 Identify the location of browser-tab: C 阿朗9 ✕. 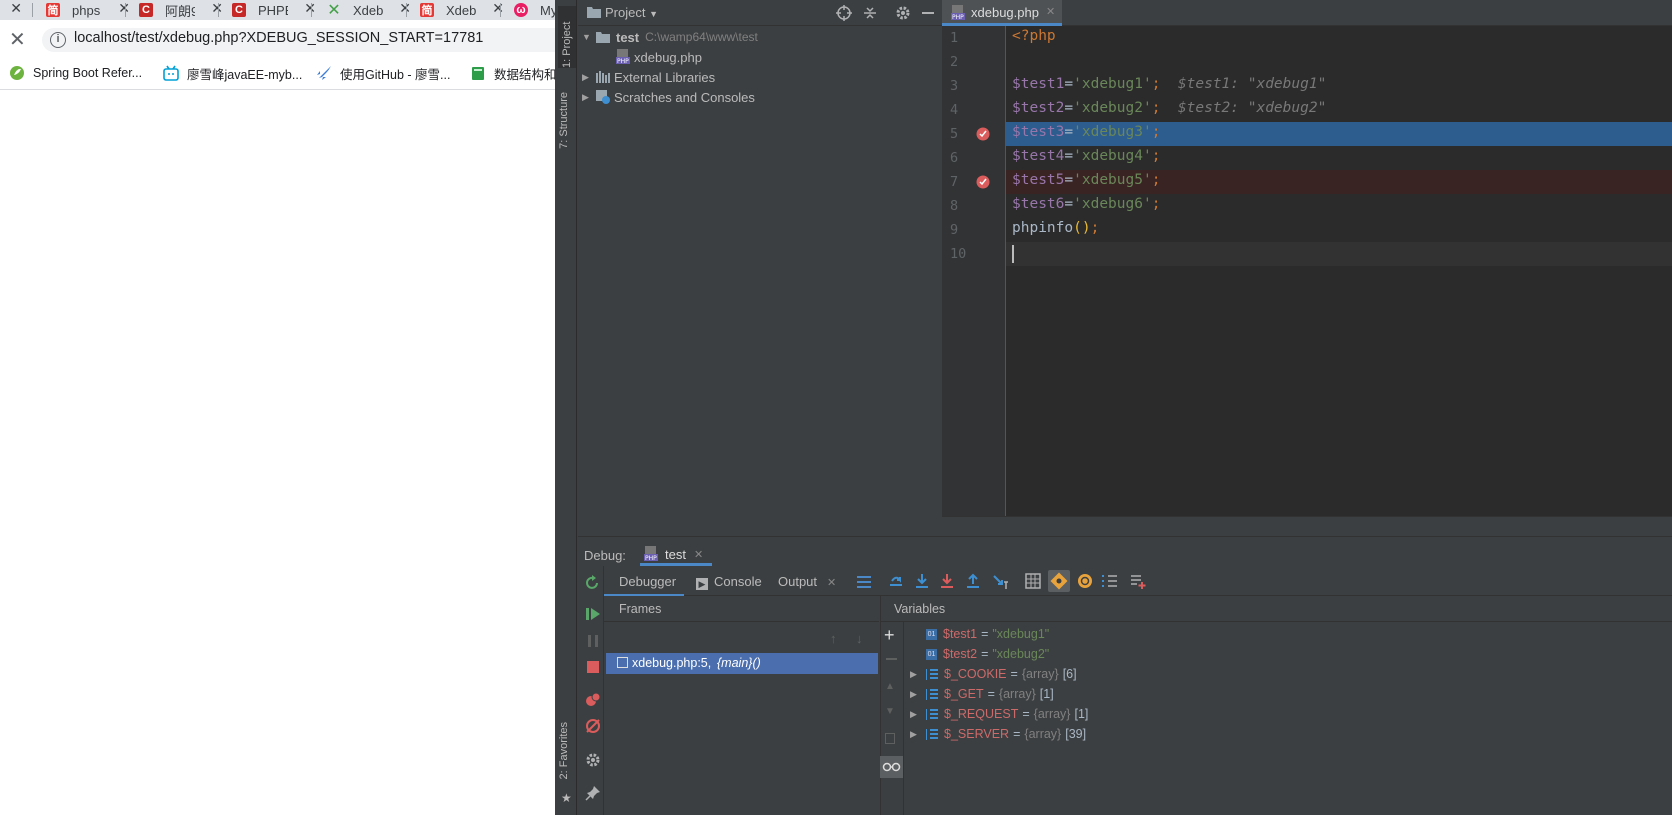
(181, 10).